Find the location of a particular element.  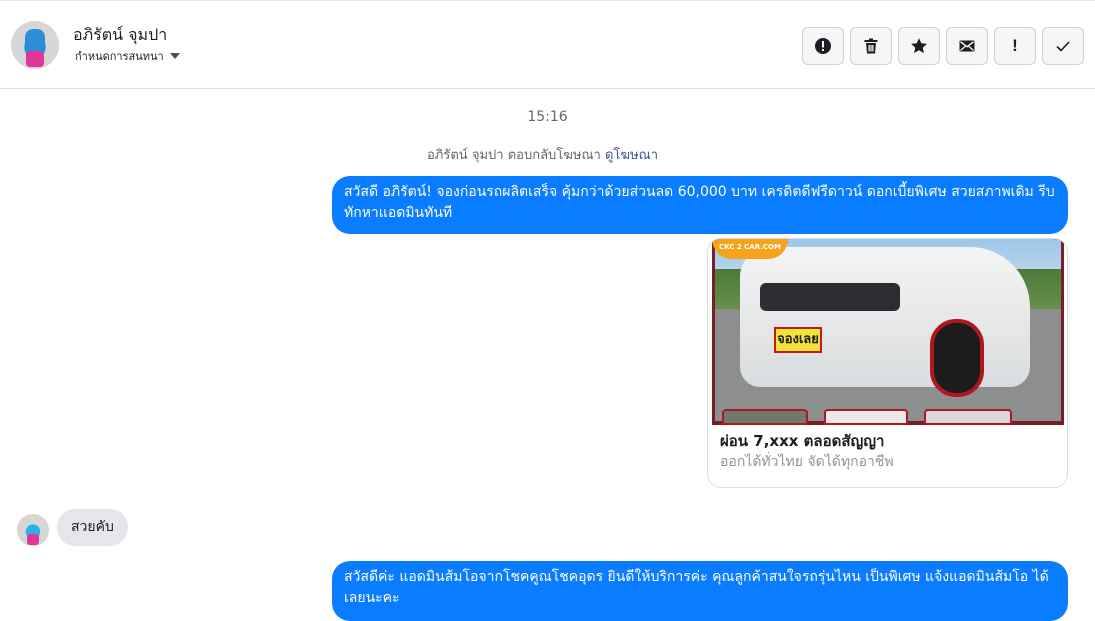

exclamation-icon: ! is located at coordinates (1015, 45).